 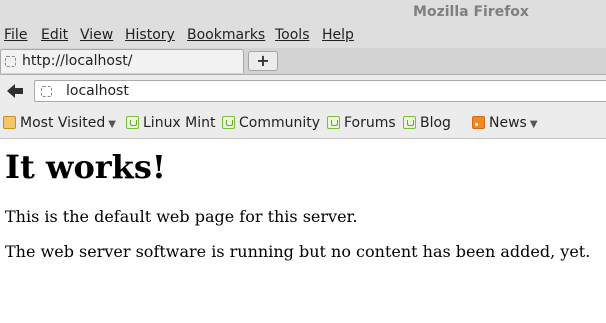 I want to click on bookmark-label: Community, so click(x=280, y=123).